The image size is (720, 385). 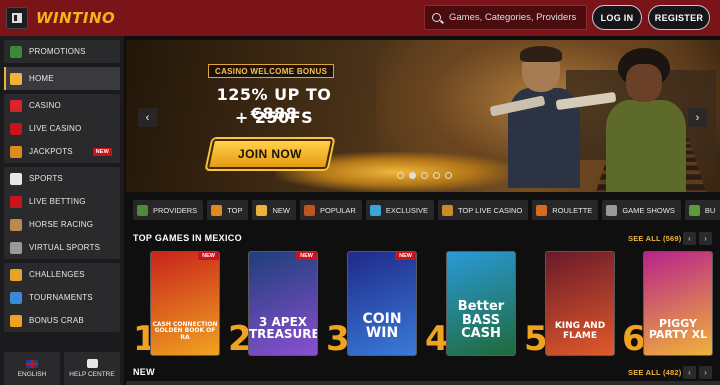 What do you see at coordinates (16, 178) in the screenshot?
I see `soccer-ball-icon` at bounding box center [16, 178].